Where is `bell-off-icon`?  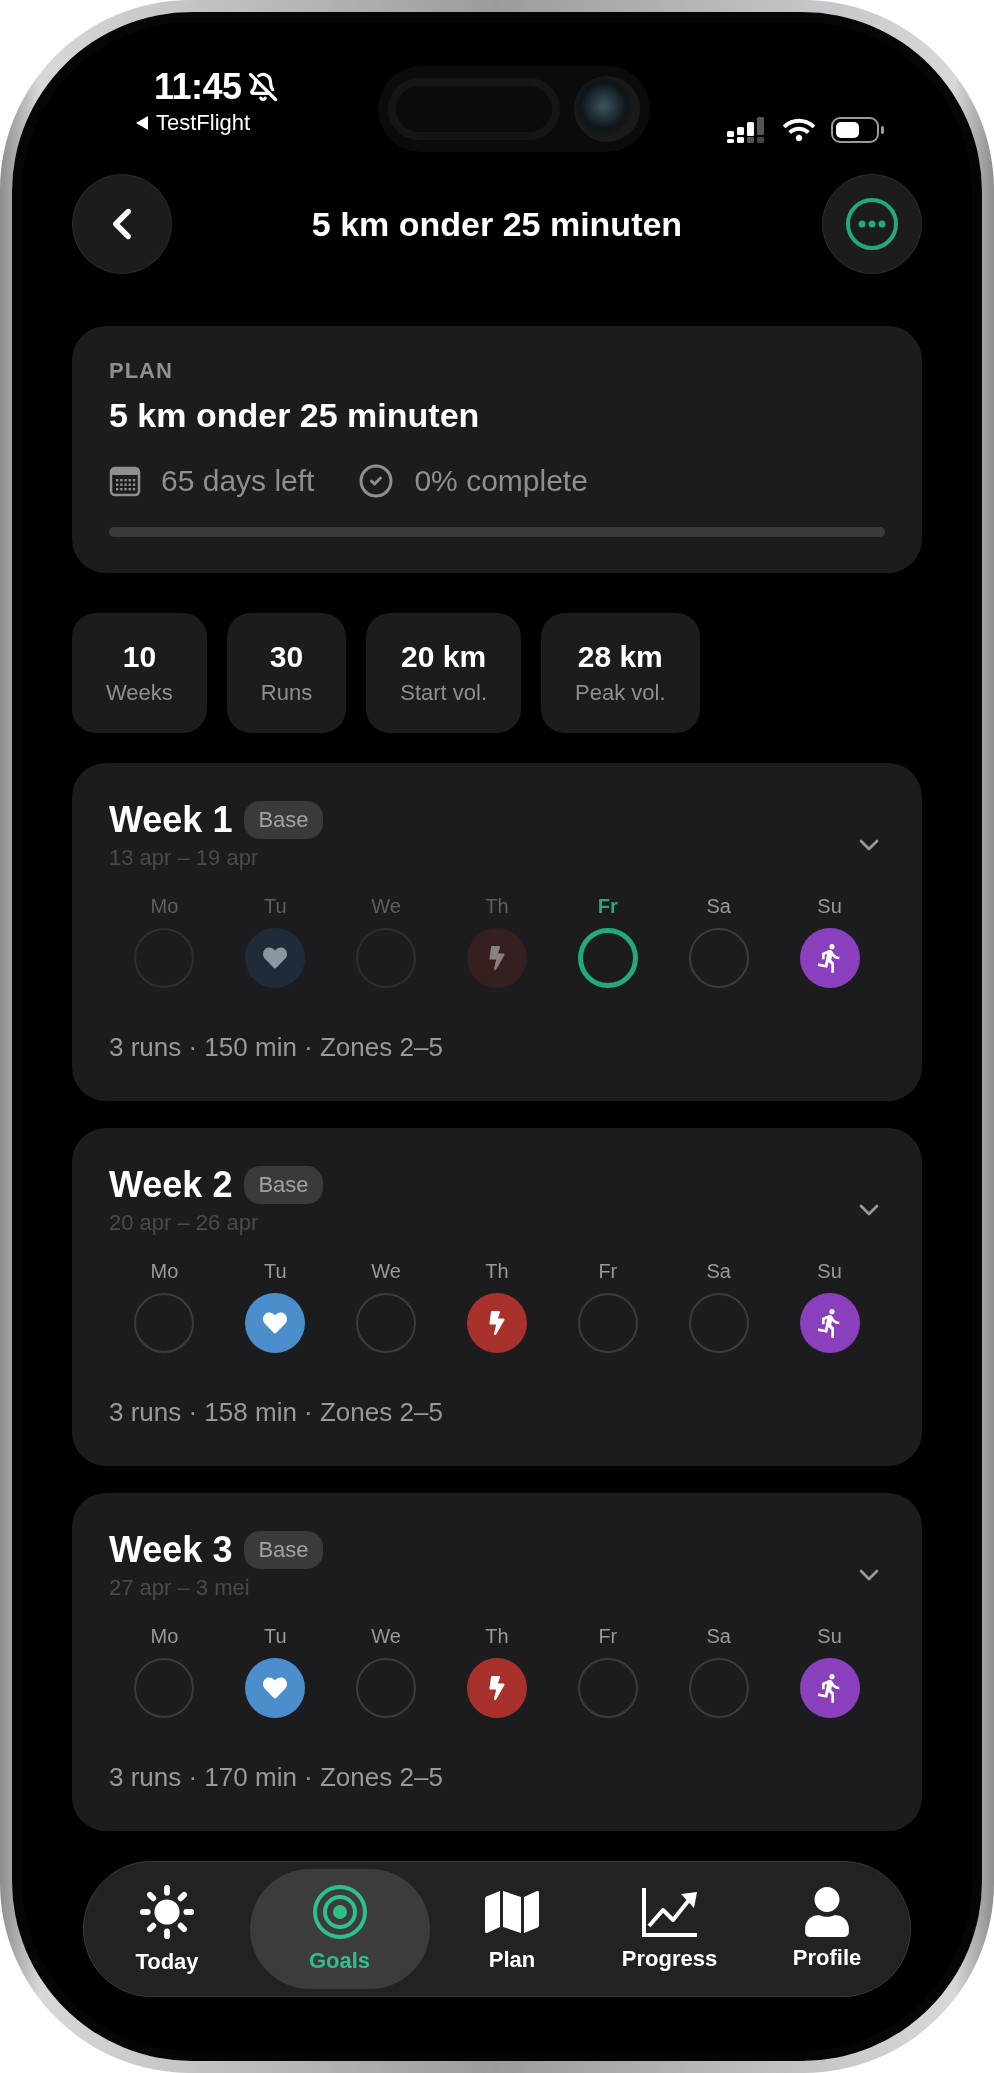
bell-off-icon is located at coordinates (262, 87).